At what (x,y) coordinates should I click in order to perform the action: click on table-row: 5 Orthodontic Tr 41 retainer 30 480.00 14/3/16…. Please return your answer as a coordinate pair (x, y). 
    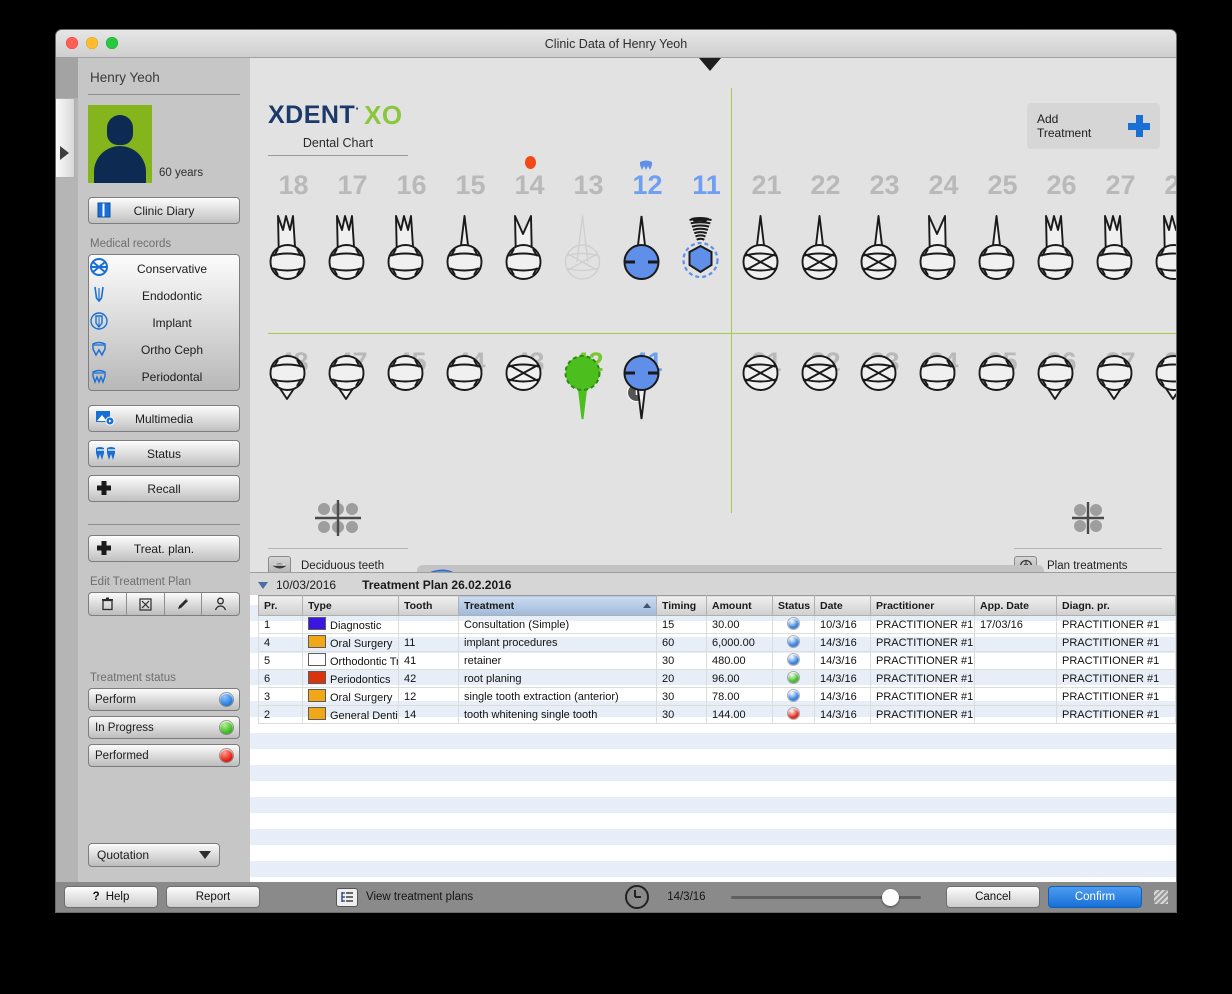
    Looking at the image, I should click on (717, 660).